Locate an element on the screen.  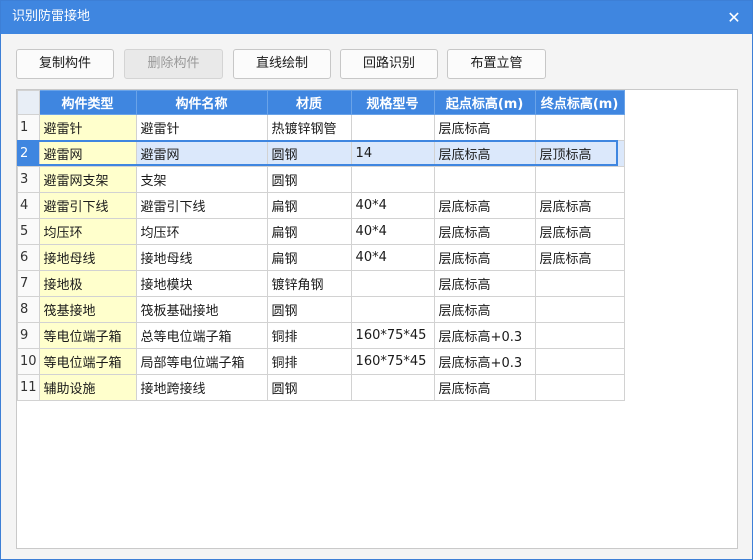
table-row: 9 等电位端子箱 总等电位端子箱 铜排 160*75*45 层底标高+0.3 is located at coordinates (321, 335).